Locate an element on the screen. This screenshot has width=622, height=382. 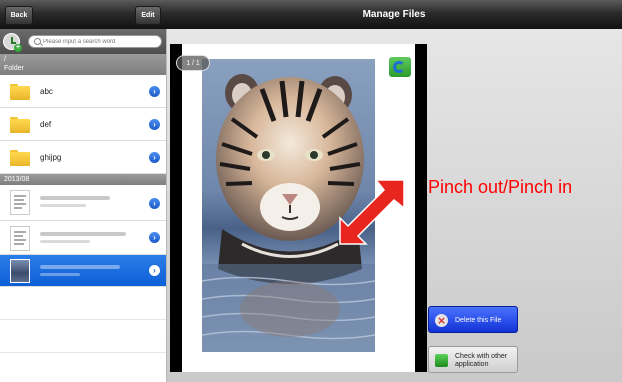
delete-file-button: Delete this File is located at coordinates (473, 319).